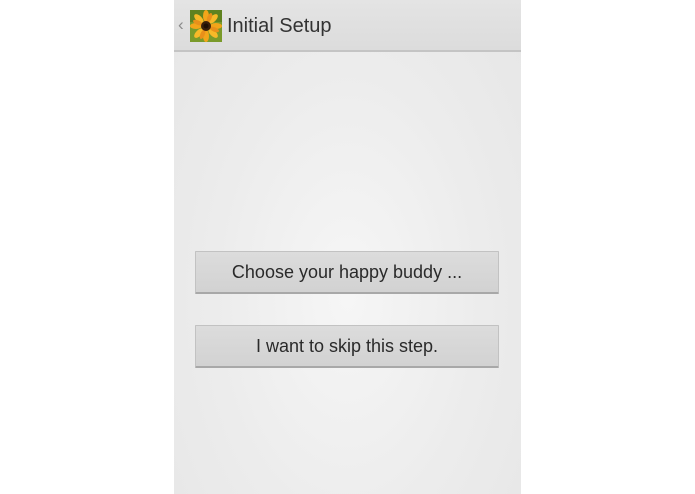  Describe the element at coordinates (181, 24) in the screenshot. I see `back-caret-icon: ‹` at that location.